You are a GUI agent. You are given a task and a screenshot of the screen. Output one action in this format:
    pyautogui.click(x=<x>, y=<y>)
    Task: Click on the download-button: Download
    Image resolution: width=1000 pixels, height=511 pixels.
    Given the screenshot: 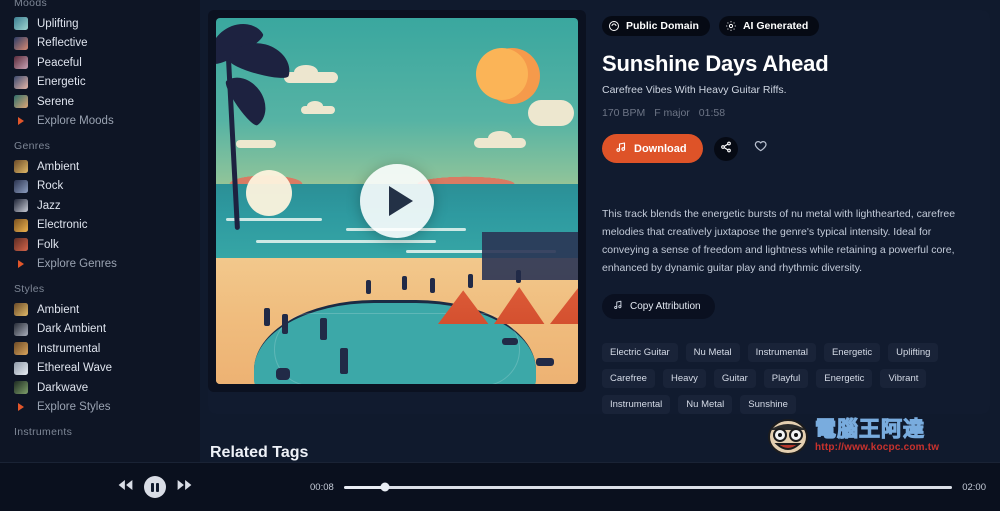 What is the action you would take?
    pyautogui.click(x=652, y=148)
    